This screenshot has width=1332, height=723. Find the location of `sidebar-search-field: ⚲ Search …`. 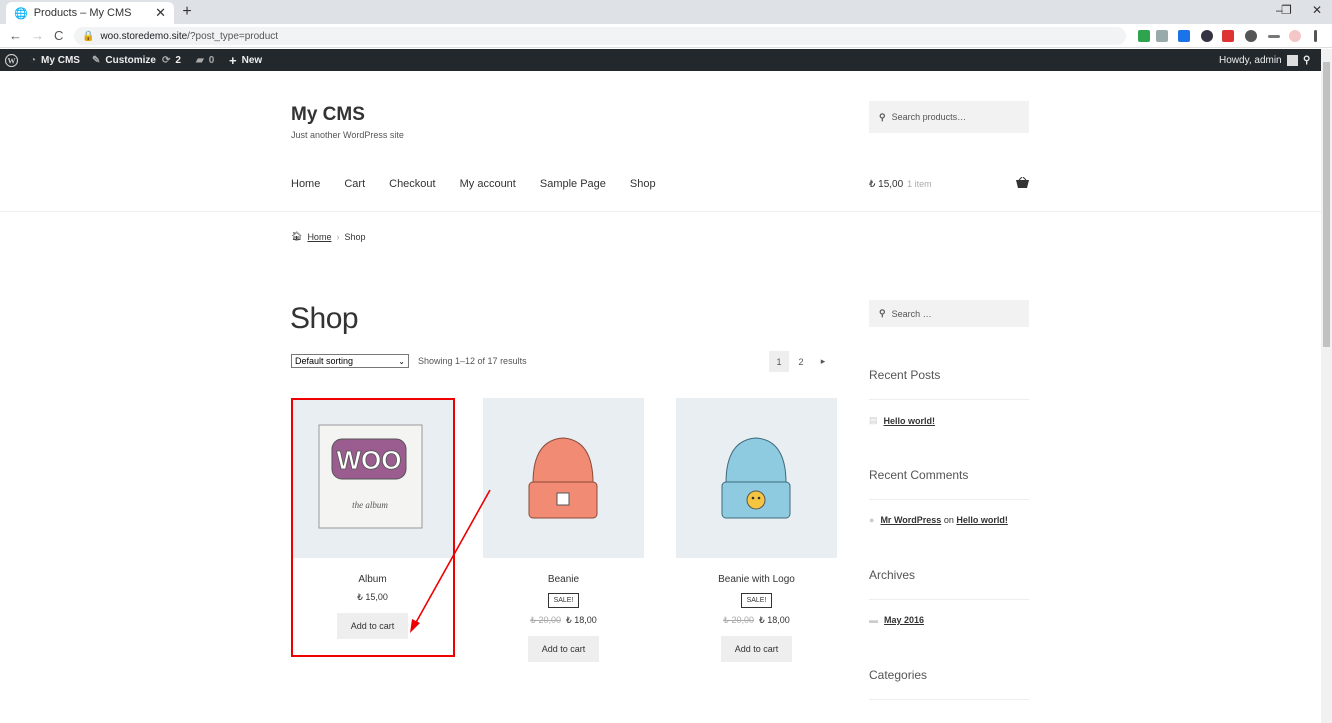

sidebar-search-field: ⚲ Search … is located at coordinates (949, 313).